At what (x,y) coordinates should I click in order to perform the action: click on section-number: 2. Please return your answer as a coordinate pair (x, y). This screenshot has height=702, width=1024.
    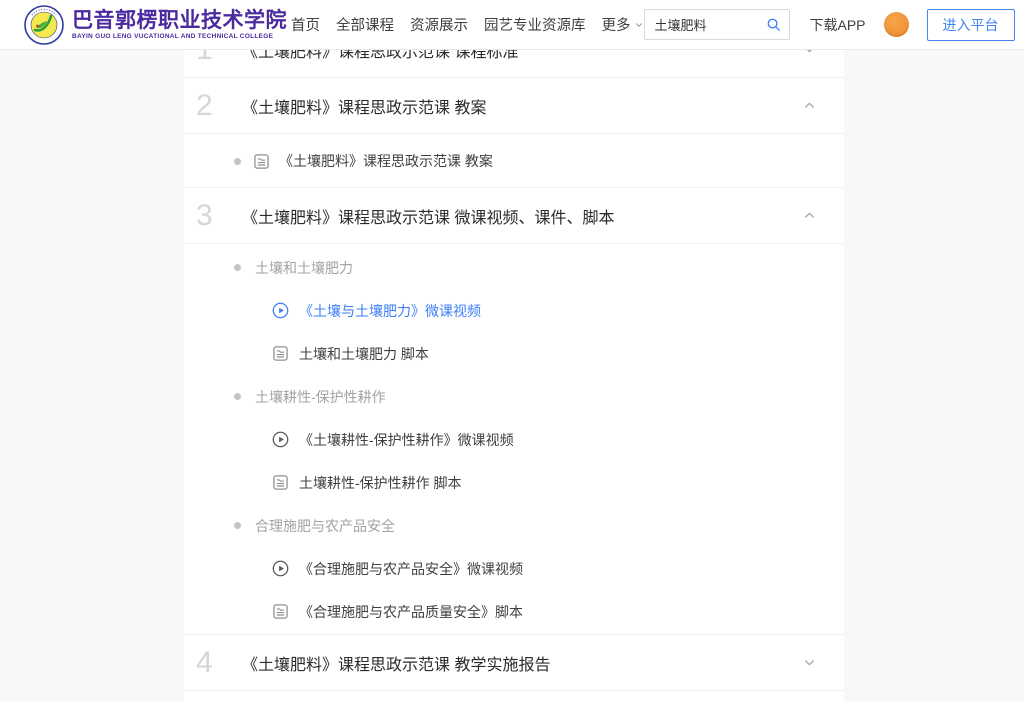
    Looking at the image, I should click on (204, 105).